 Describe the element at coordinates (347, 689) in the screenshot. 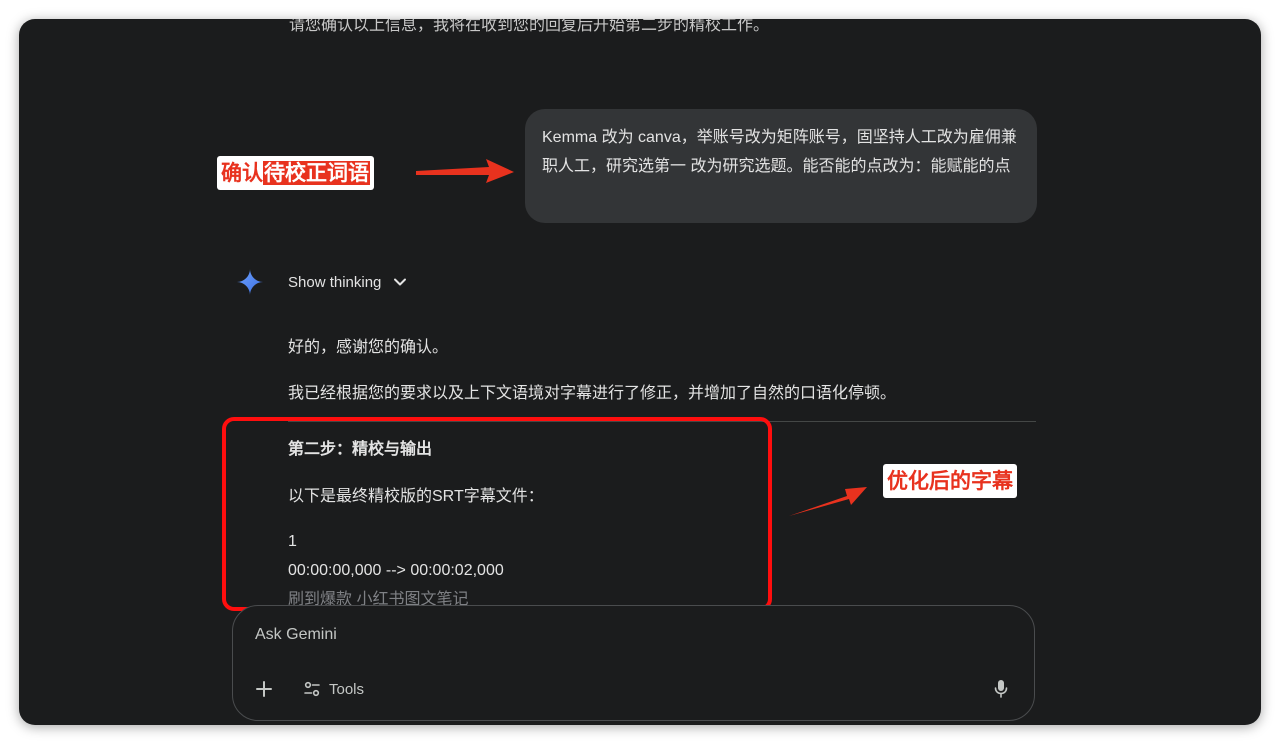

I see `tools-label: Tools` at that location.